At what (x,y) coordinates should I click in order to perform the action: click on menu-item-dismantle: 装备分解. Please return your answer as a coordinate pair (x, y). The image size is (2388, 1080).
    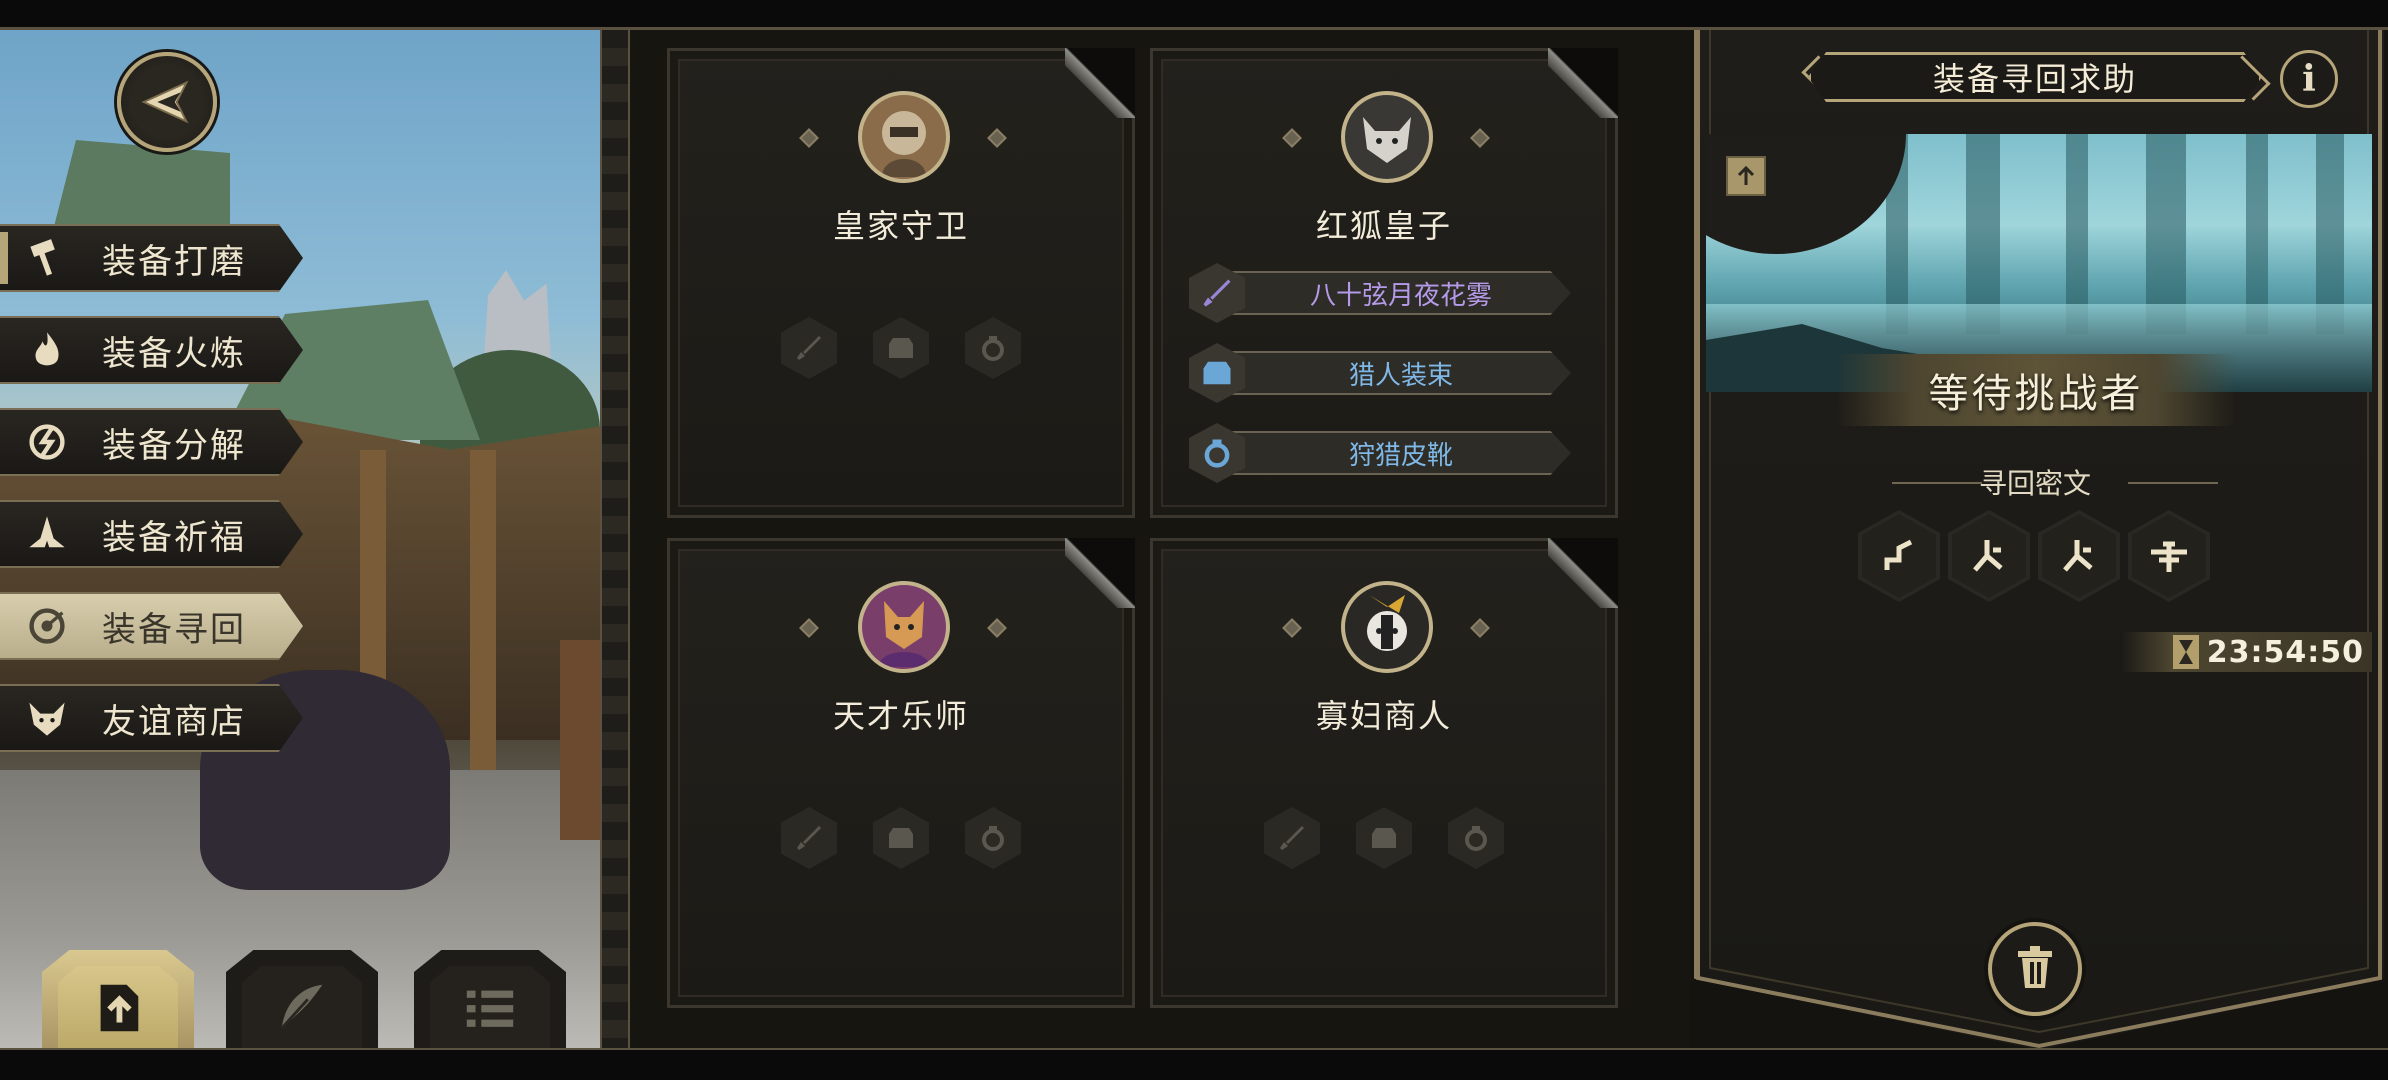
    Looking at the image, I should click on (151, 442).